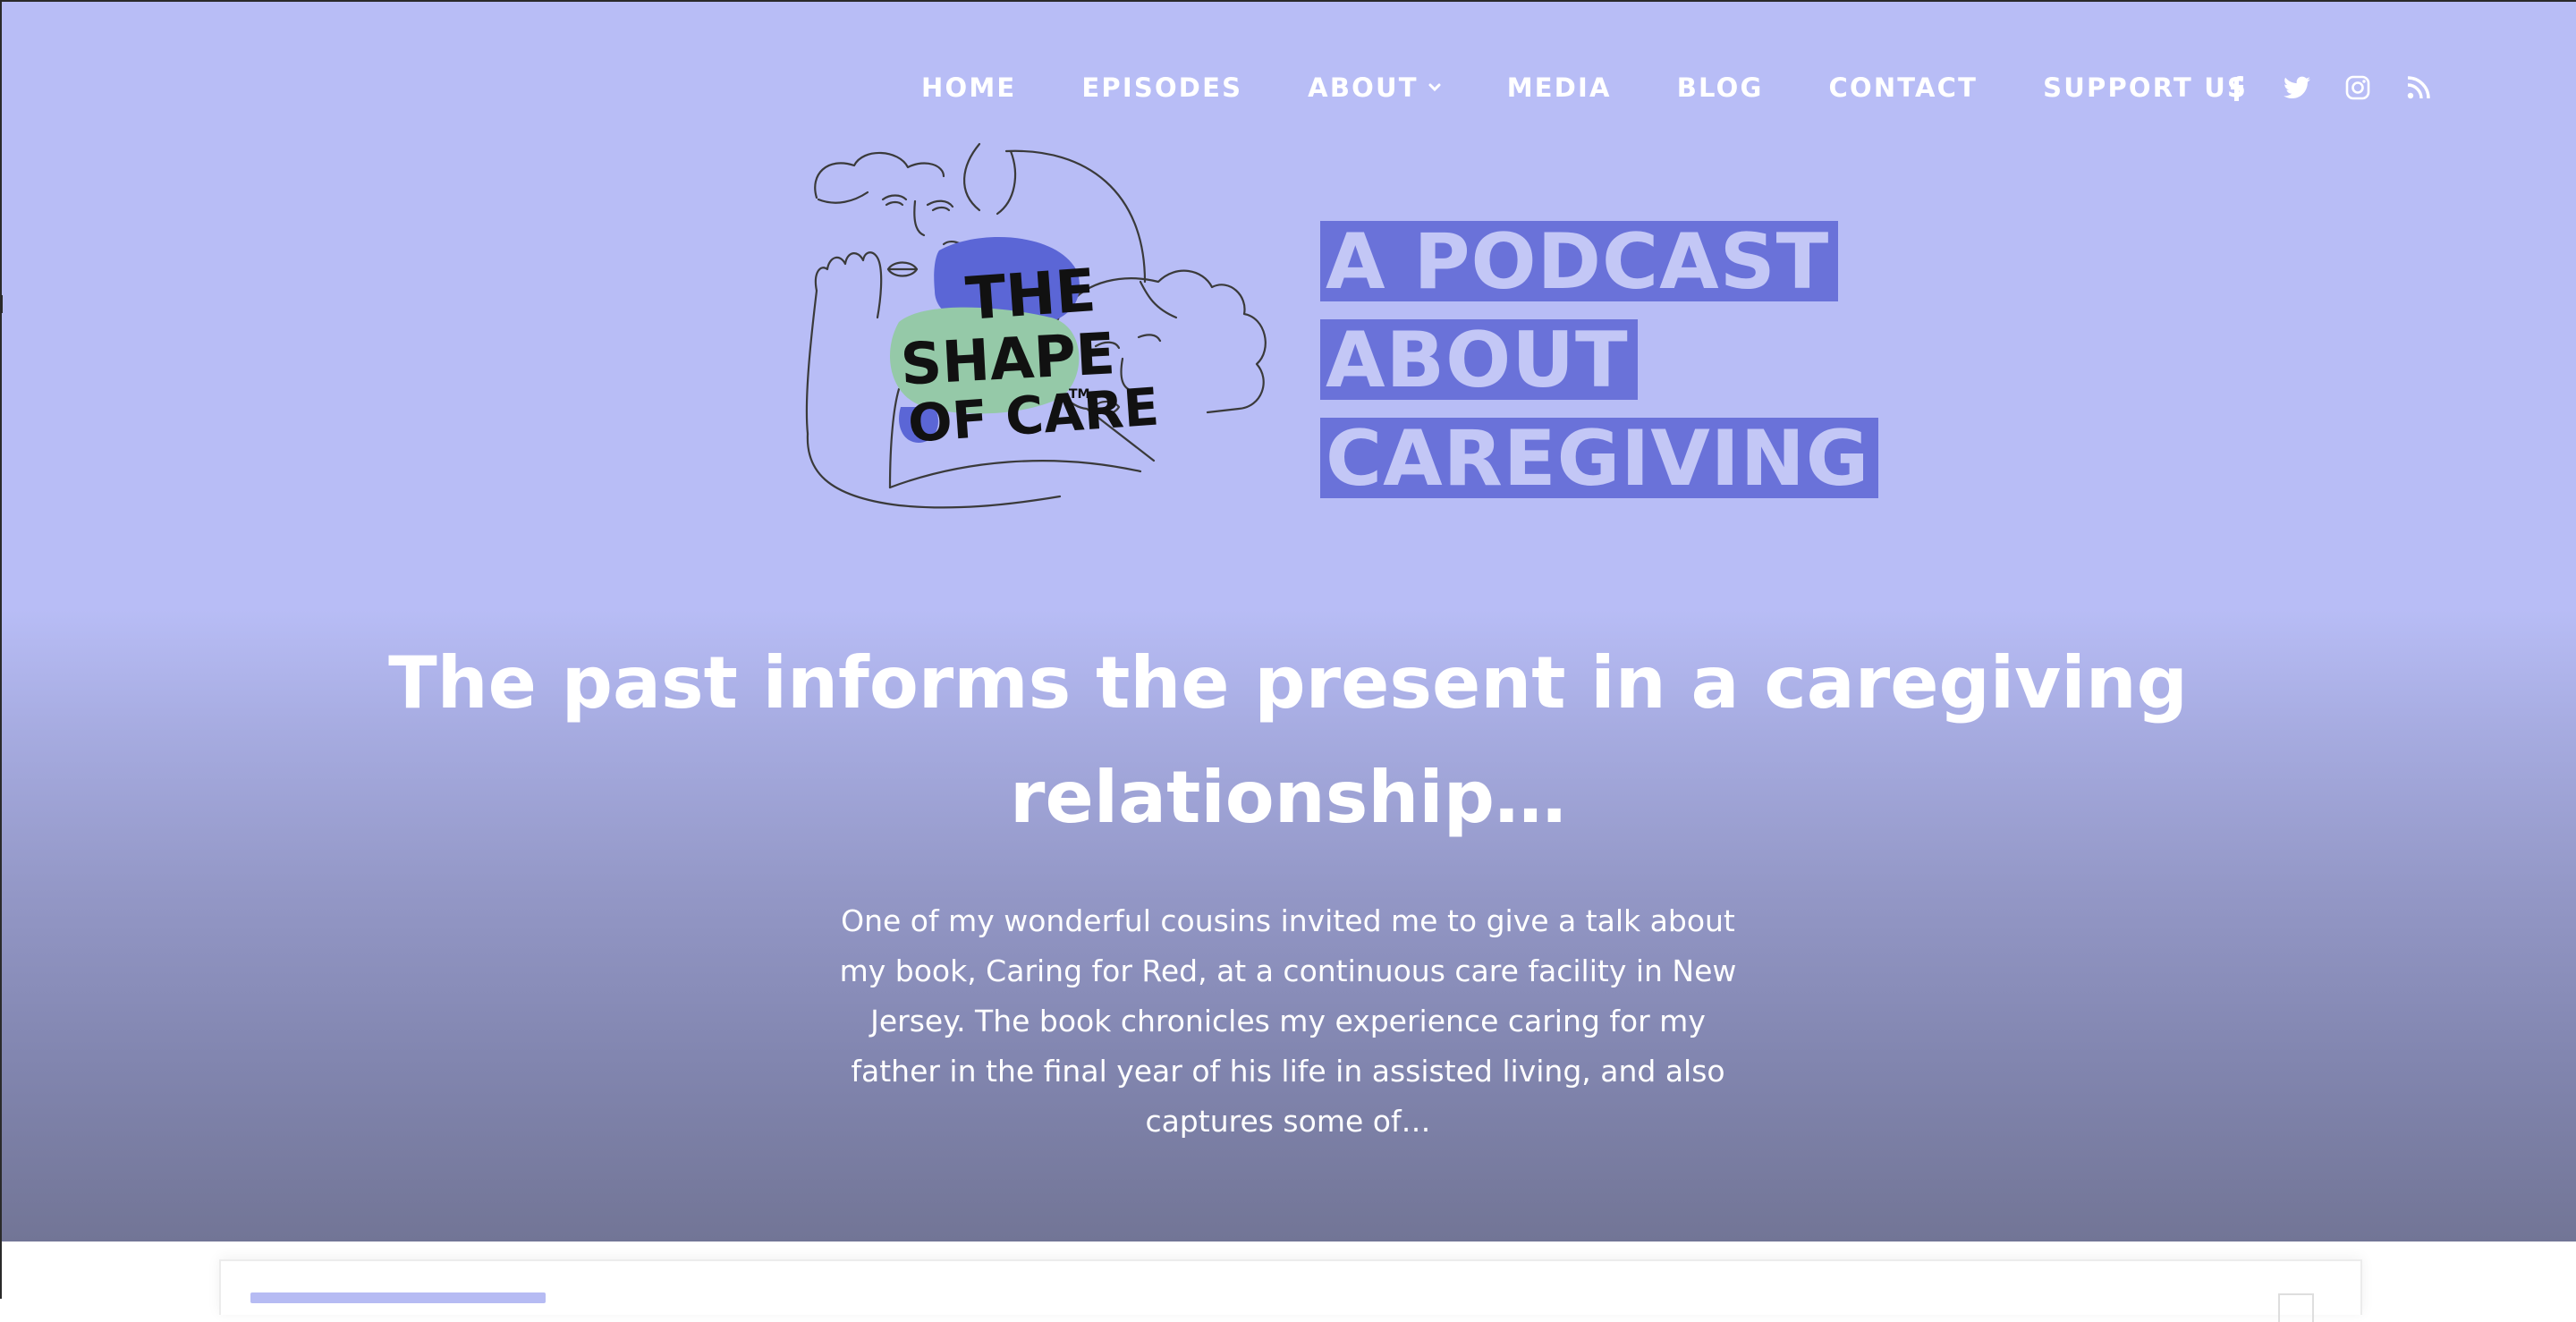  What do you see at coordinates (1, 304) in the screenshot?
I see `window-edge-mark` at bounding box center [1, 304].